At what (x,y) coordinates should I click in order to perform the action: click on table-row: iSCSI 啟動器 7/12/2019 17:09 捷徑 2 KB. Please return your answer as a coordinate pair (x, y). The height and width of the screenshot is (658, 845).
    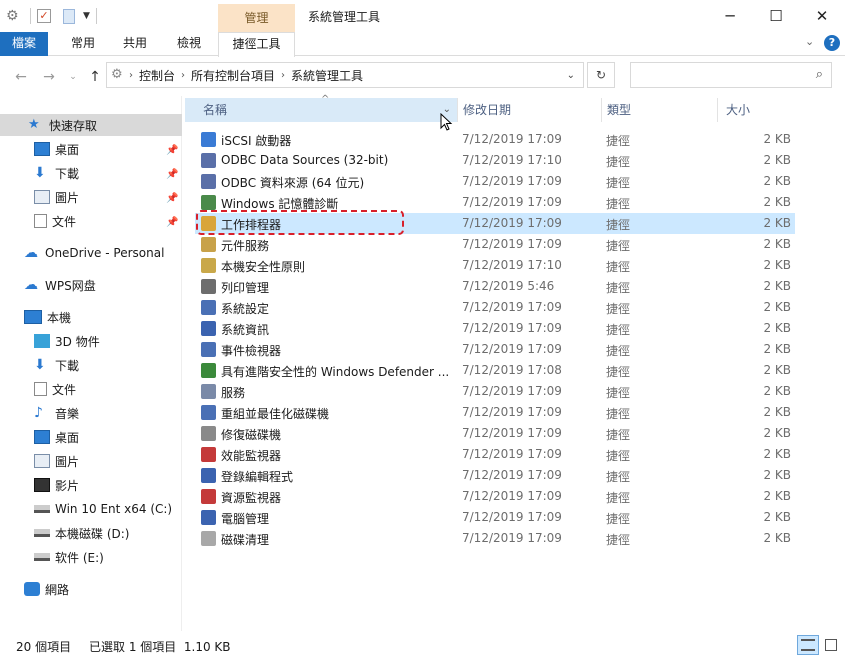
    Looking at the image, I should click on (495, 139).